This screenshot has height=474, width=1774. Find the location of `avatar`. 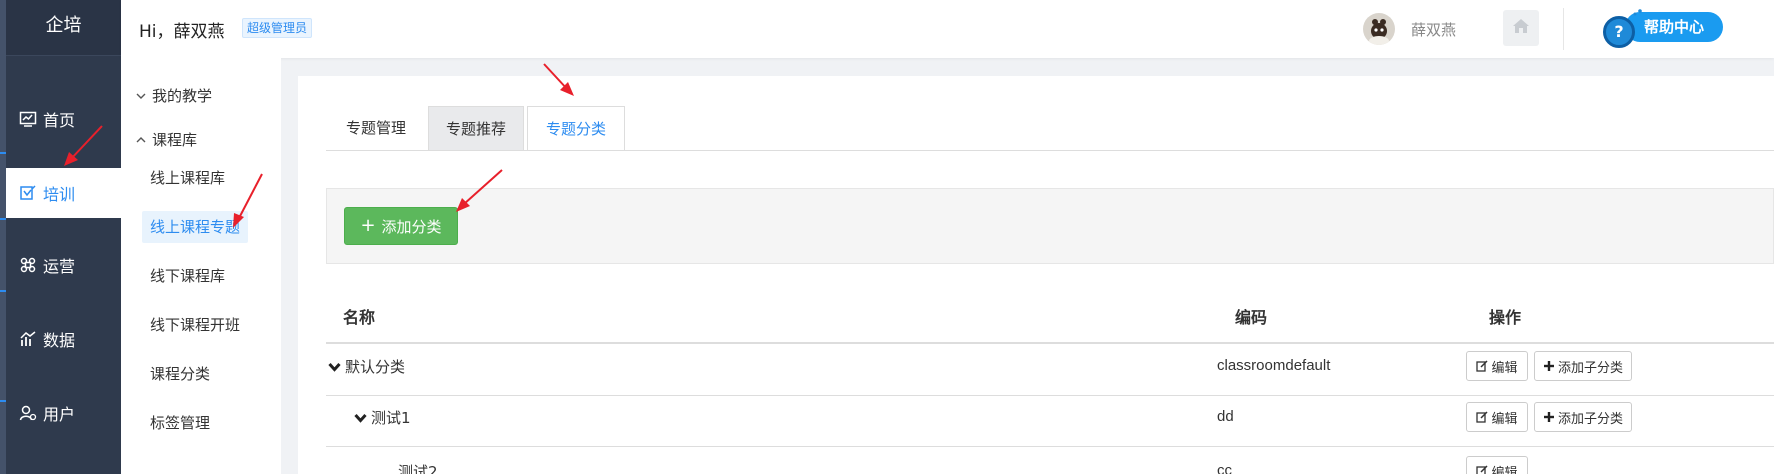

avatar is located at coordinates (1379, 29).